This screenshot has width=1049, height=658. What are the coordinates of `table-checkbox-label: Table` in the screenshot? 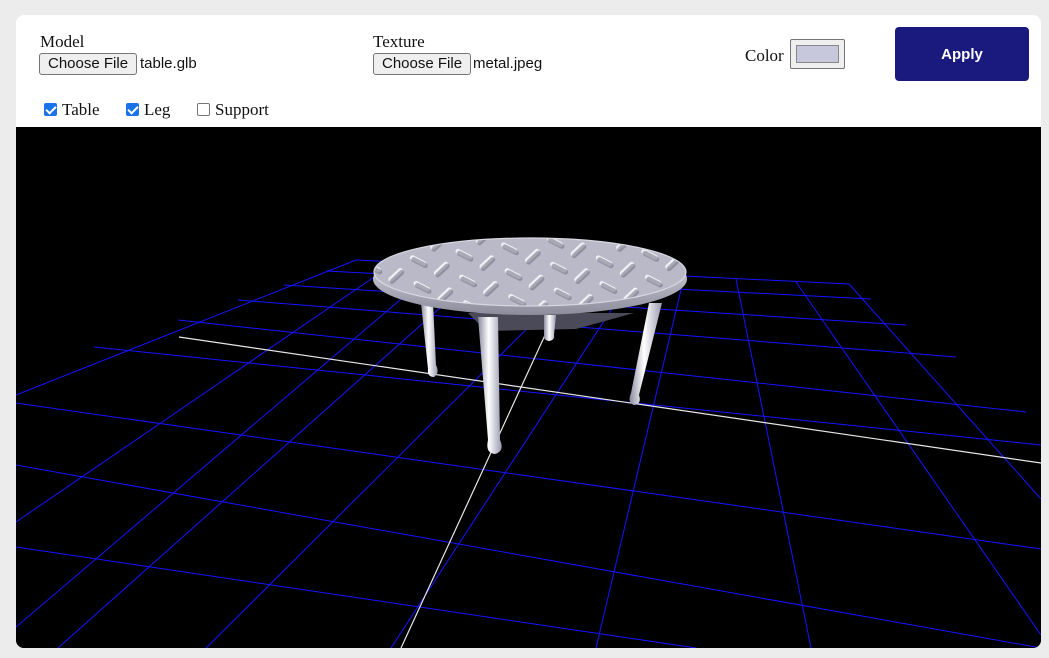 It's located at (81, 110).